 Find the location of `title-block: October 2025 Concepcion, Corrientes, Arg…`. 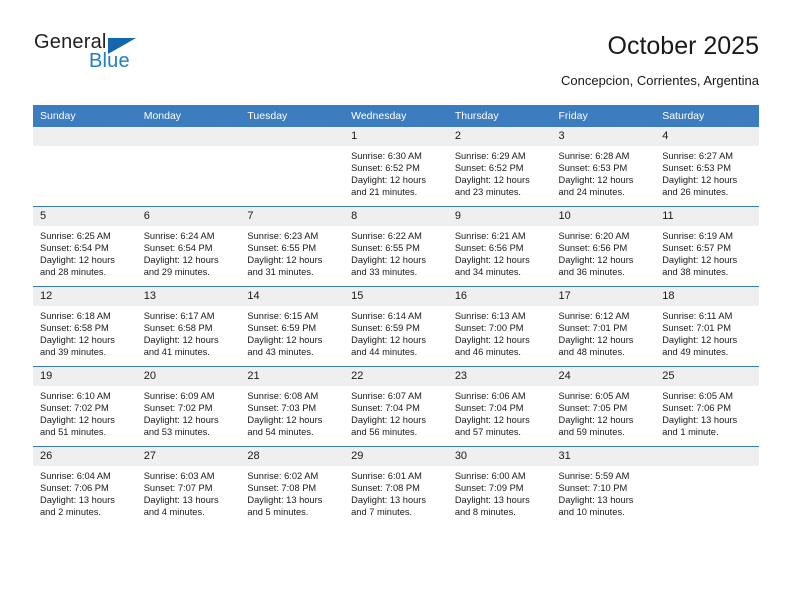

title-block: October 2025 Concepcion, Corrientes, Arg… is located at coordinates (660, 60).